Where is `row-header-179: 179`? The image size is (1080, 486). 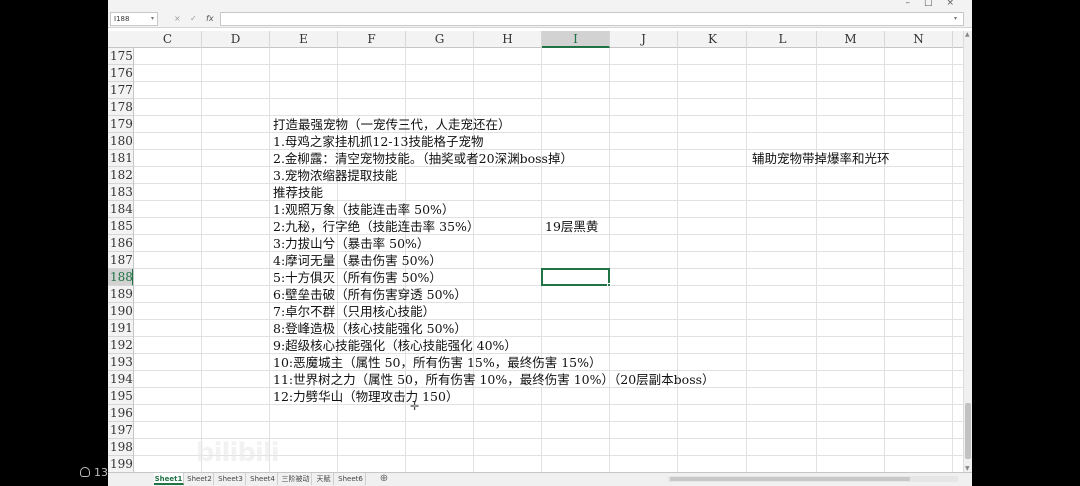 row-header-179: 179 is located at coordinates (120, 124).